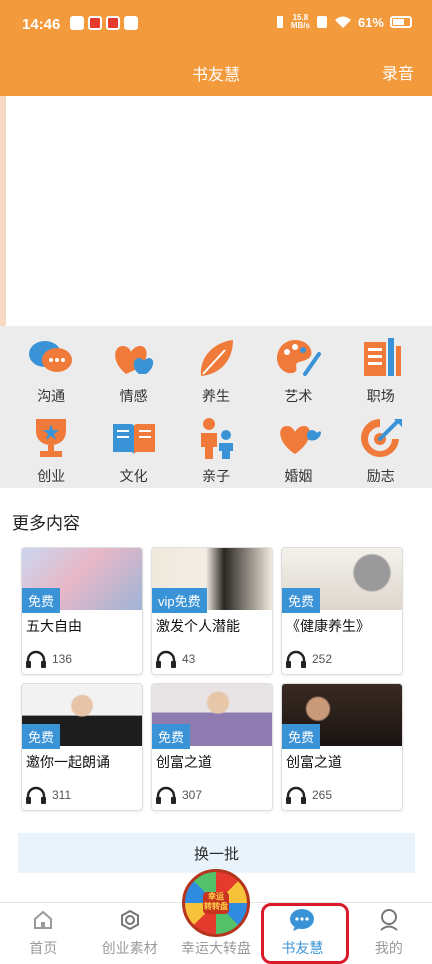  What do you see at coordinates (51, 358) in the screenshot?
I see `chat-bubbles-icon` at bounding box center [51, 358].